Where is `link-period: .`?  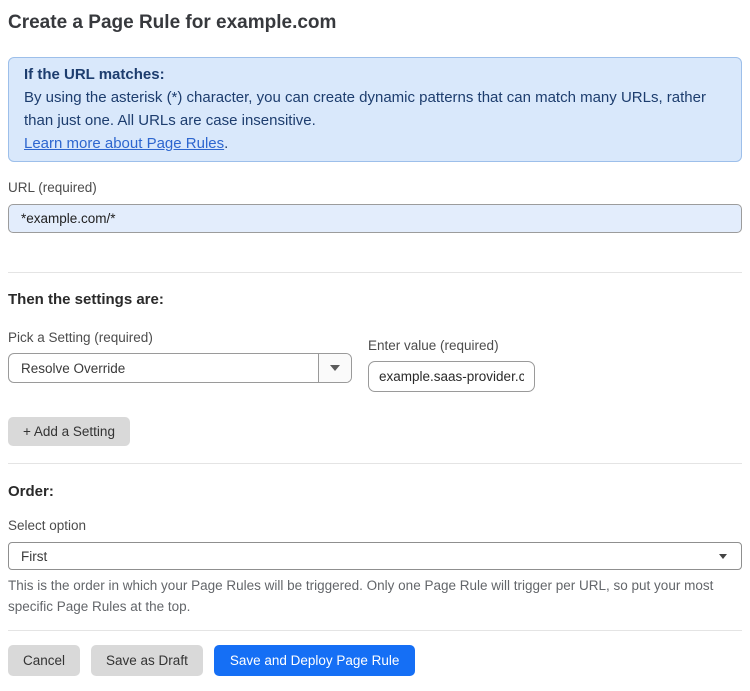 link-period: . is located at coordinates (226, 143).